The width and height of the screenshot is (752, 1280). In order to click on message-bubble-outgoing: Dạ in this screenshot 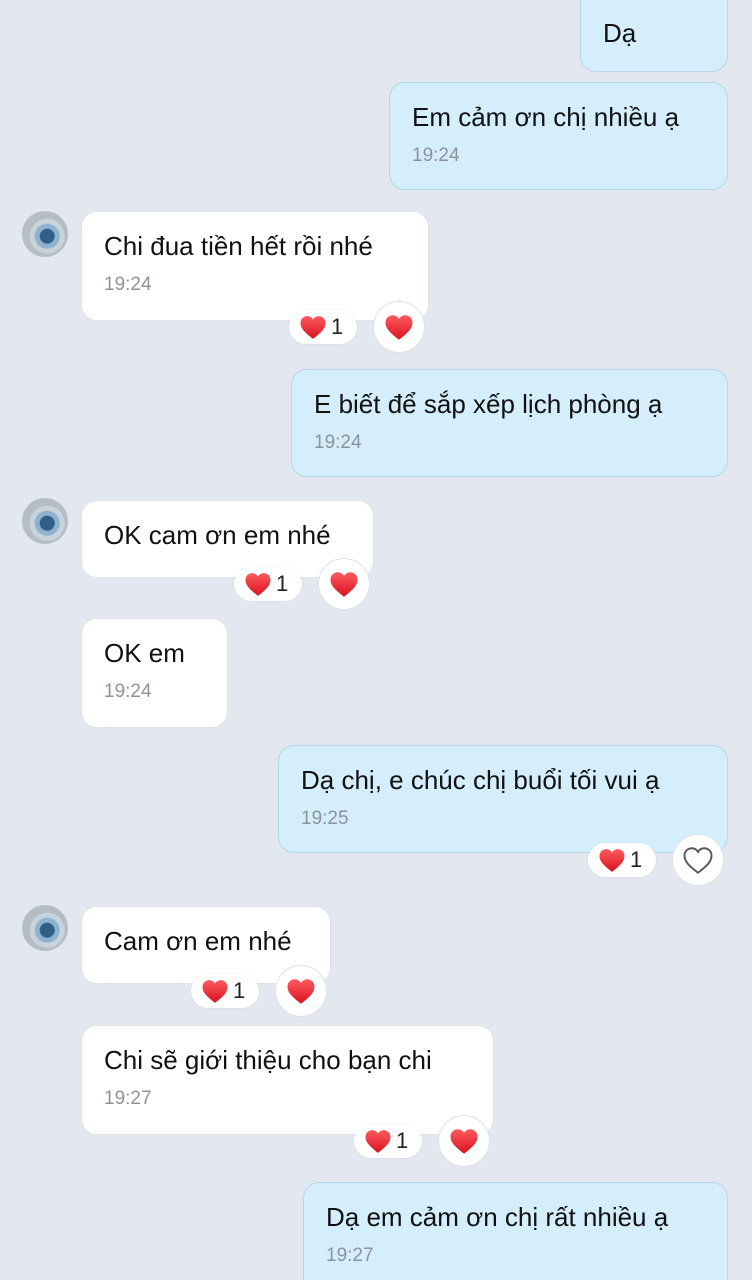, I will do `click(654, 36)`.